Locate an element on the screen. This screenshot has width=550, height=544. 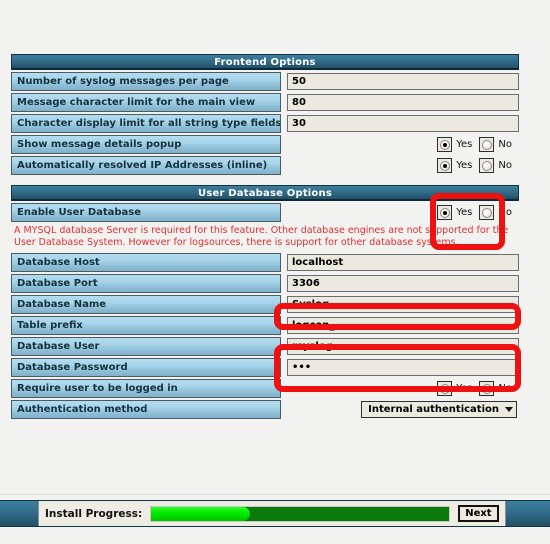
value-table-prefix is located at coordinates (400, 325).